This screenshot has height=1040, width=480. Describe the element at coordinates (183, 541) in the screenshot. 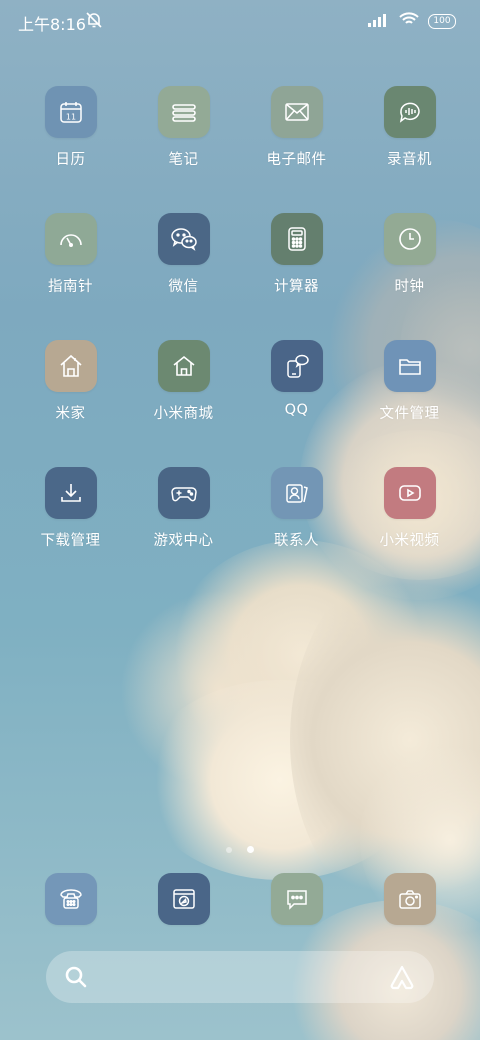

I see `app-label: 游戏中心` at that location.